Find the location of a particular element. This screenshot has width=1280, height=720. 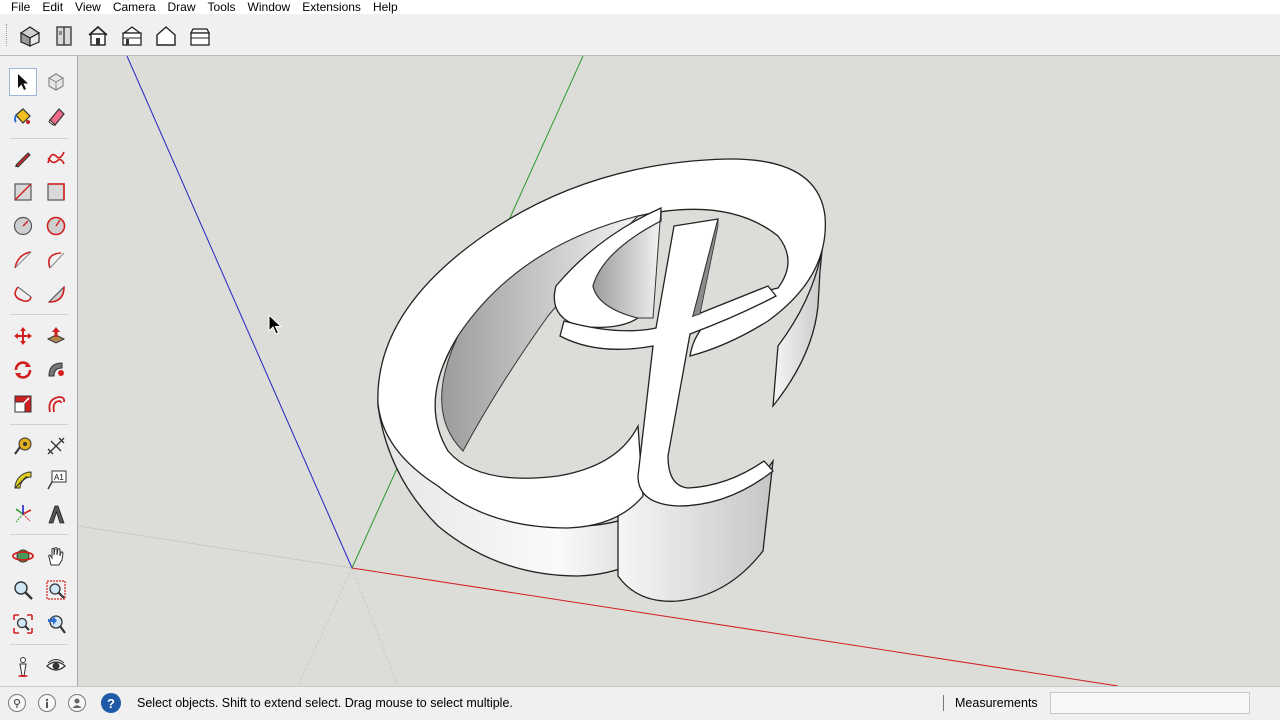

zoom-extents-icon is located at coordinates (23, 624).